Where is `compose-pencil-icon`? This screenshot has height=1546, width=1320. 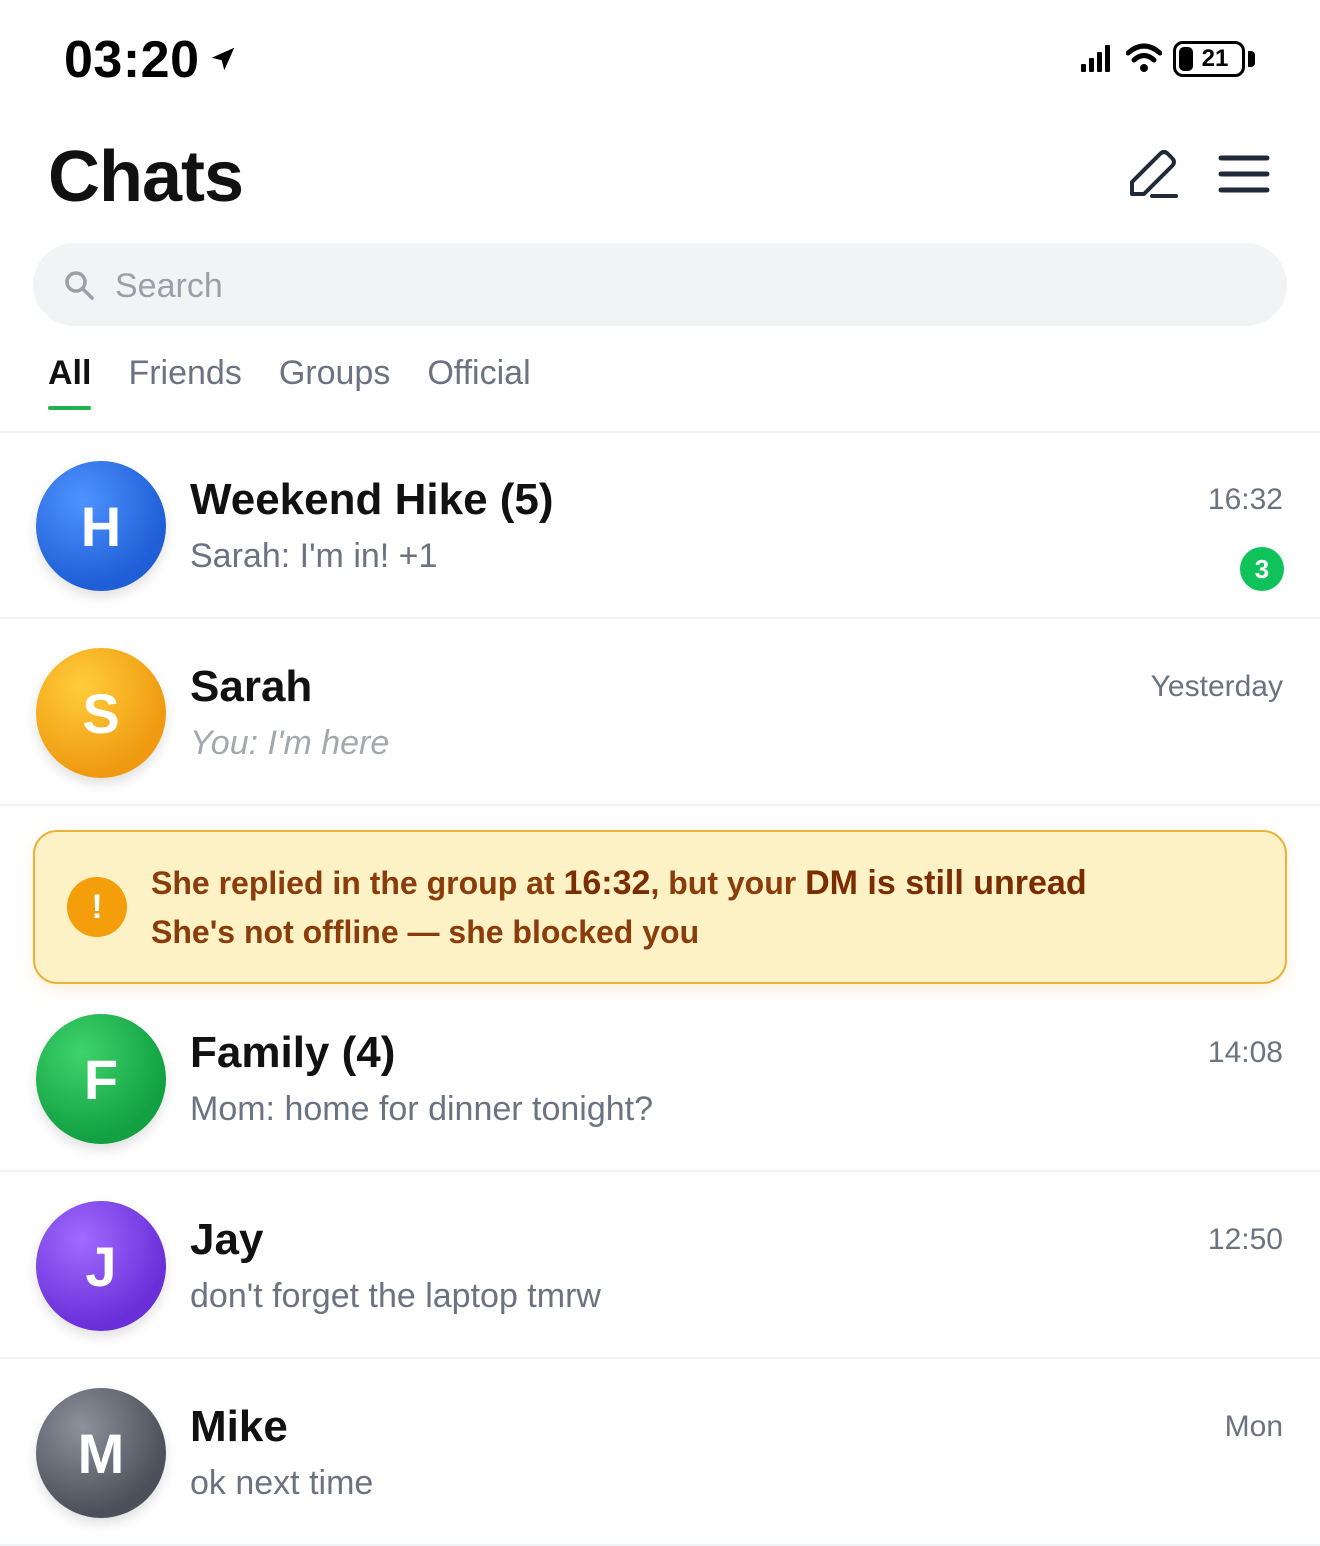
compose-pencil-icon is located at coordinates (1152, 174).